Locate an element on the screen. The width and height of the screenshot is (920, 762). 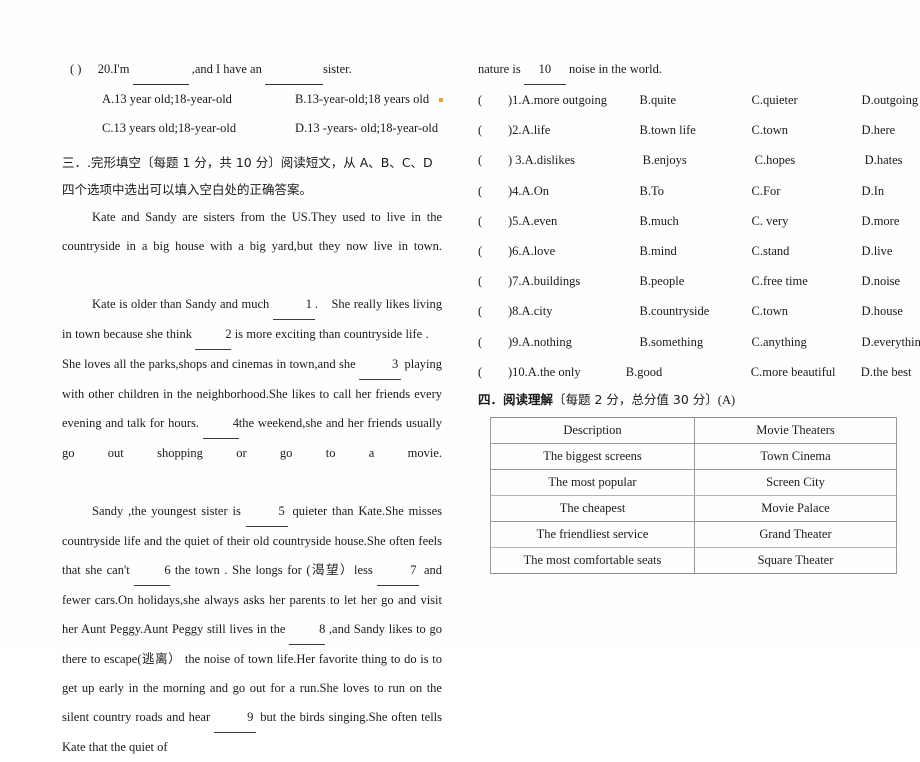
cloze-option-a: A.nothing is located at coordinates (581, 342).